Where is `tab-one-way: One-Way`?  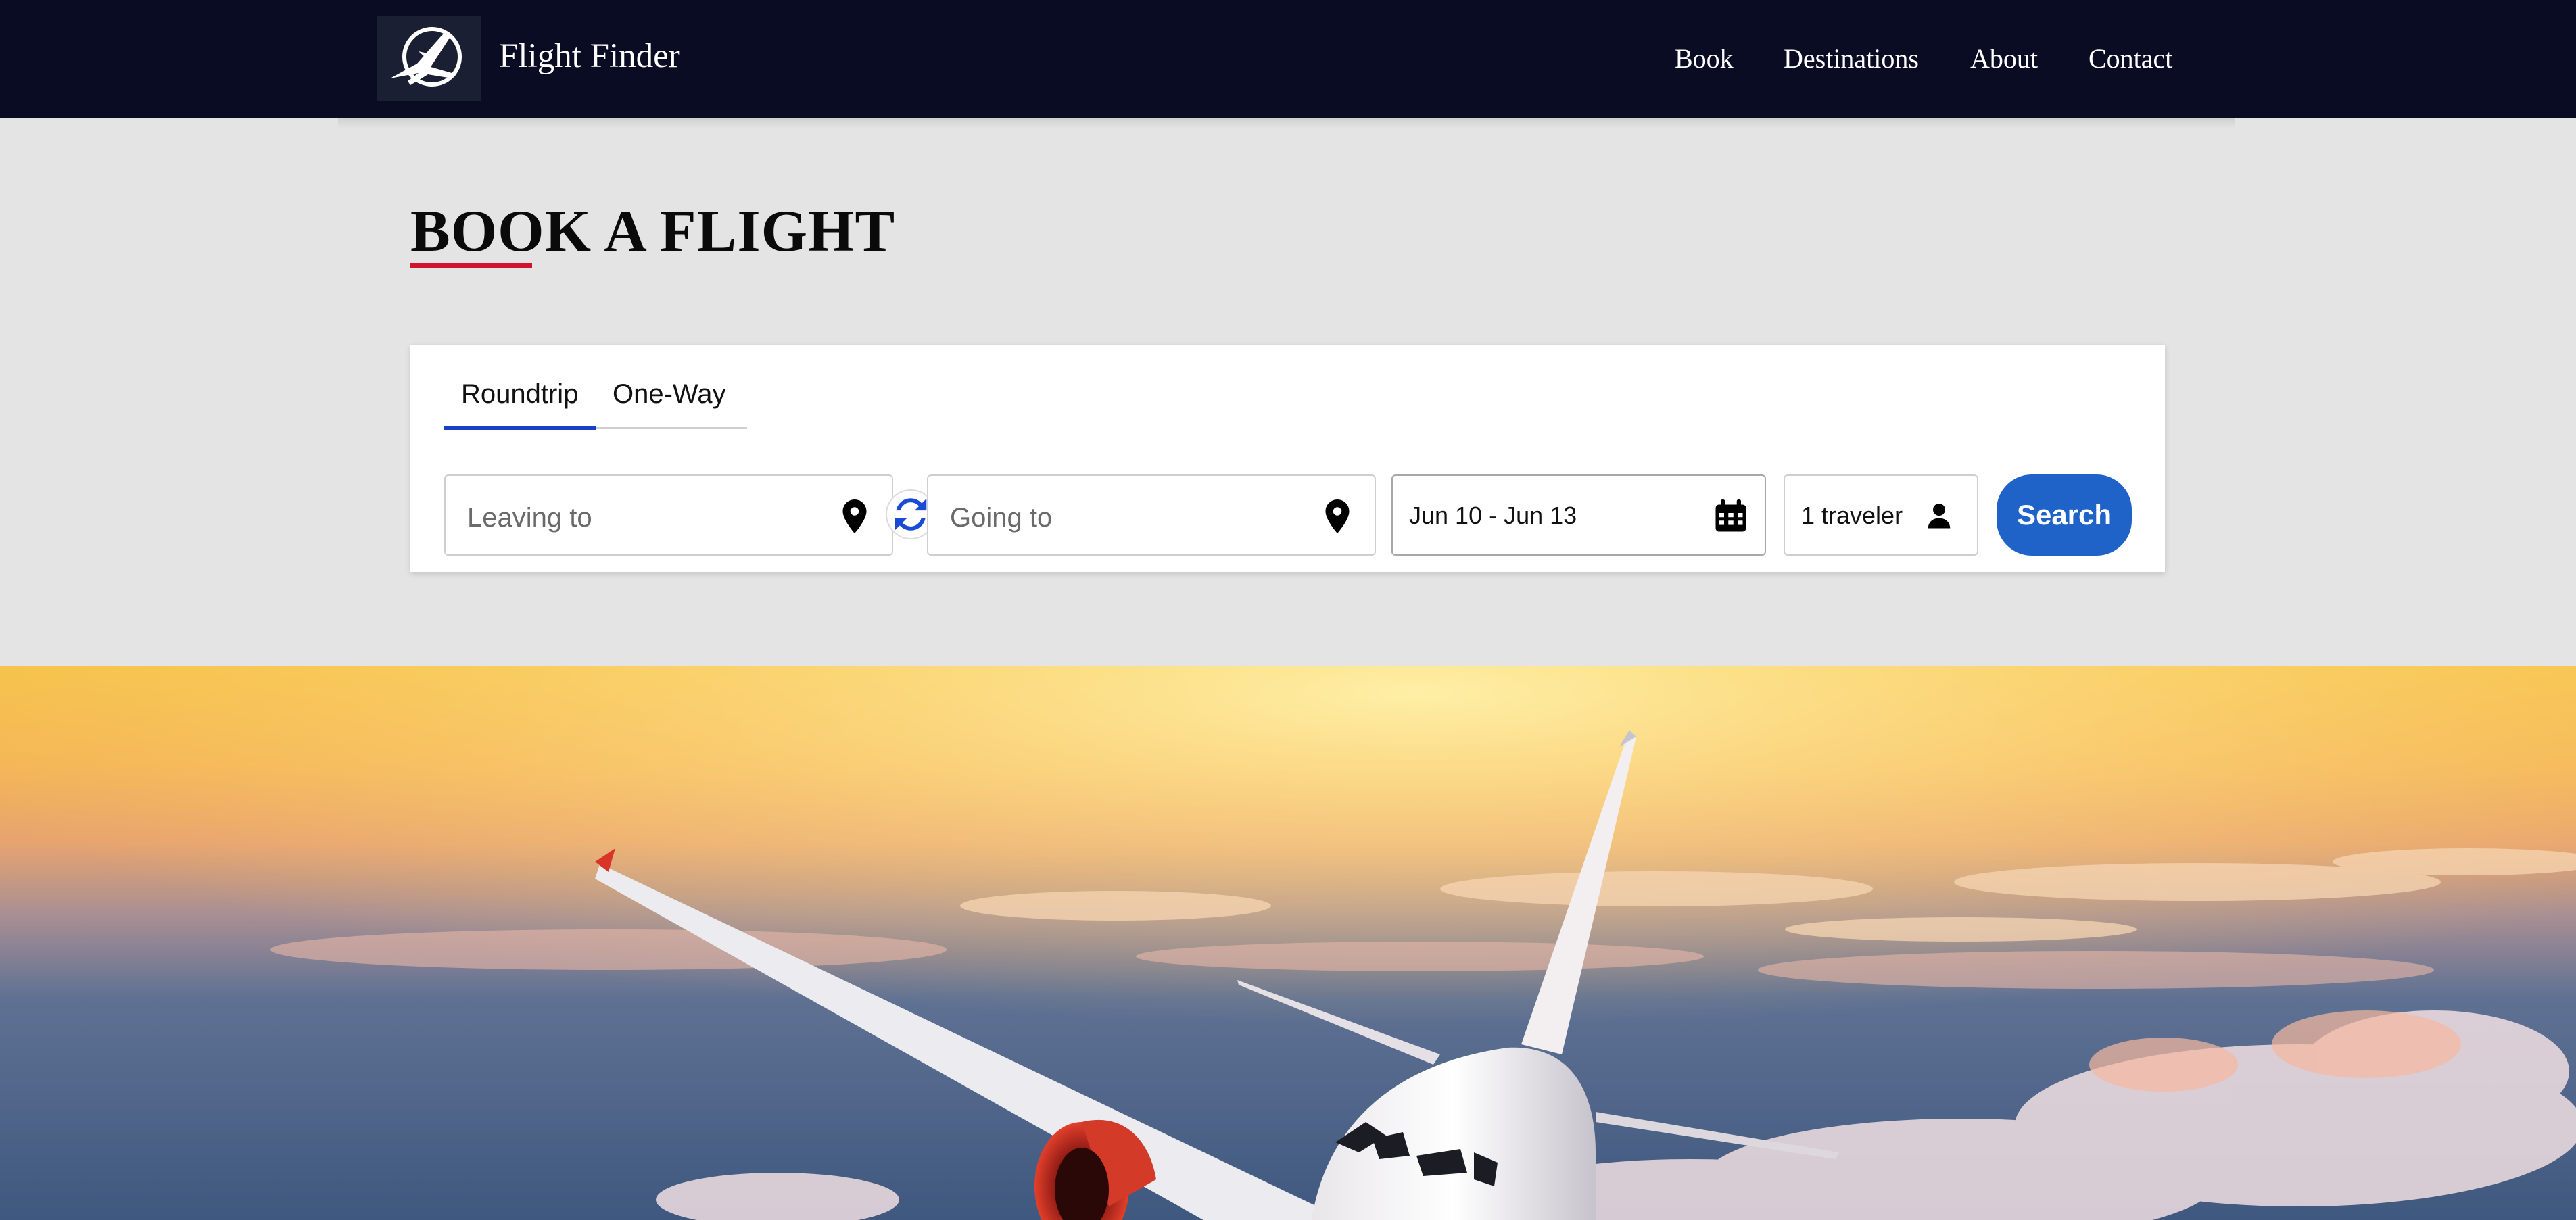
tab-one-way: One-Way is located at coordinates (669, 394).